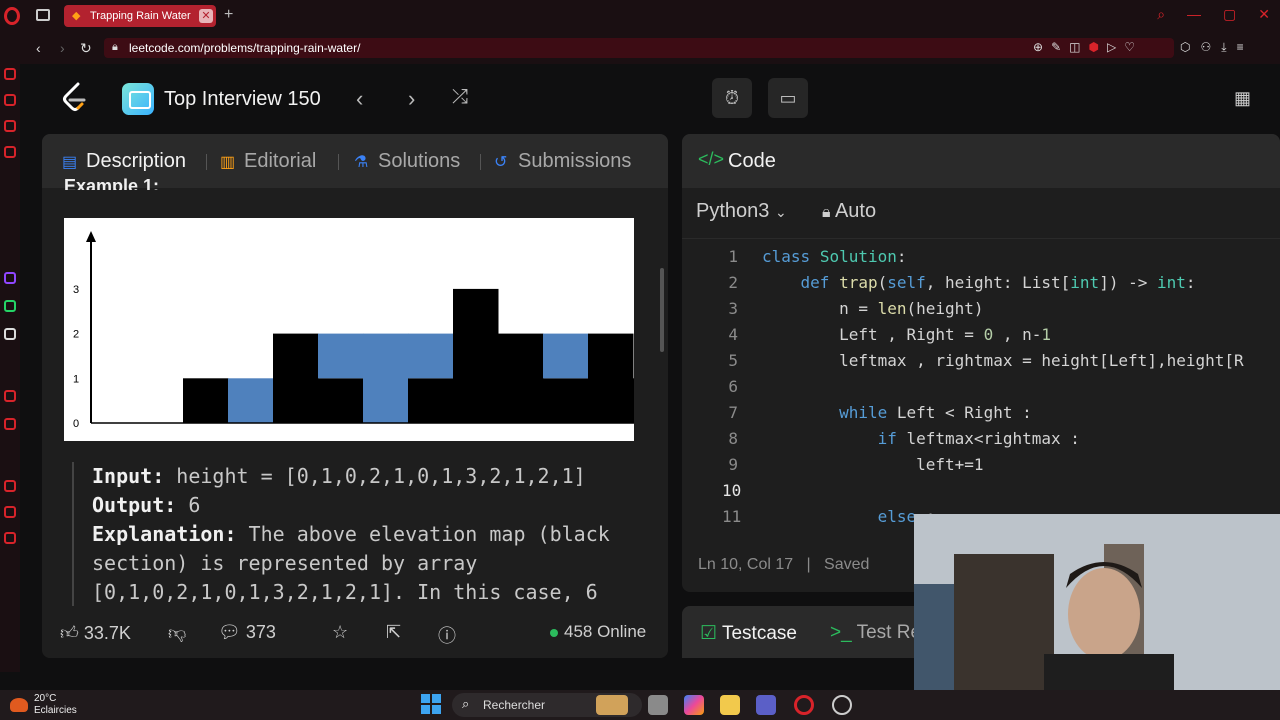  I want to click on favorite-button: ☆, so click(340, 632).